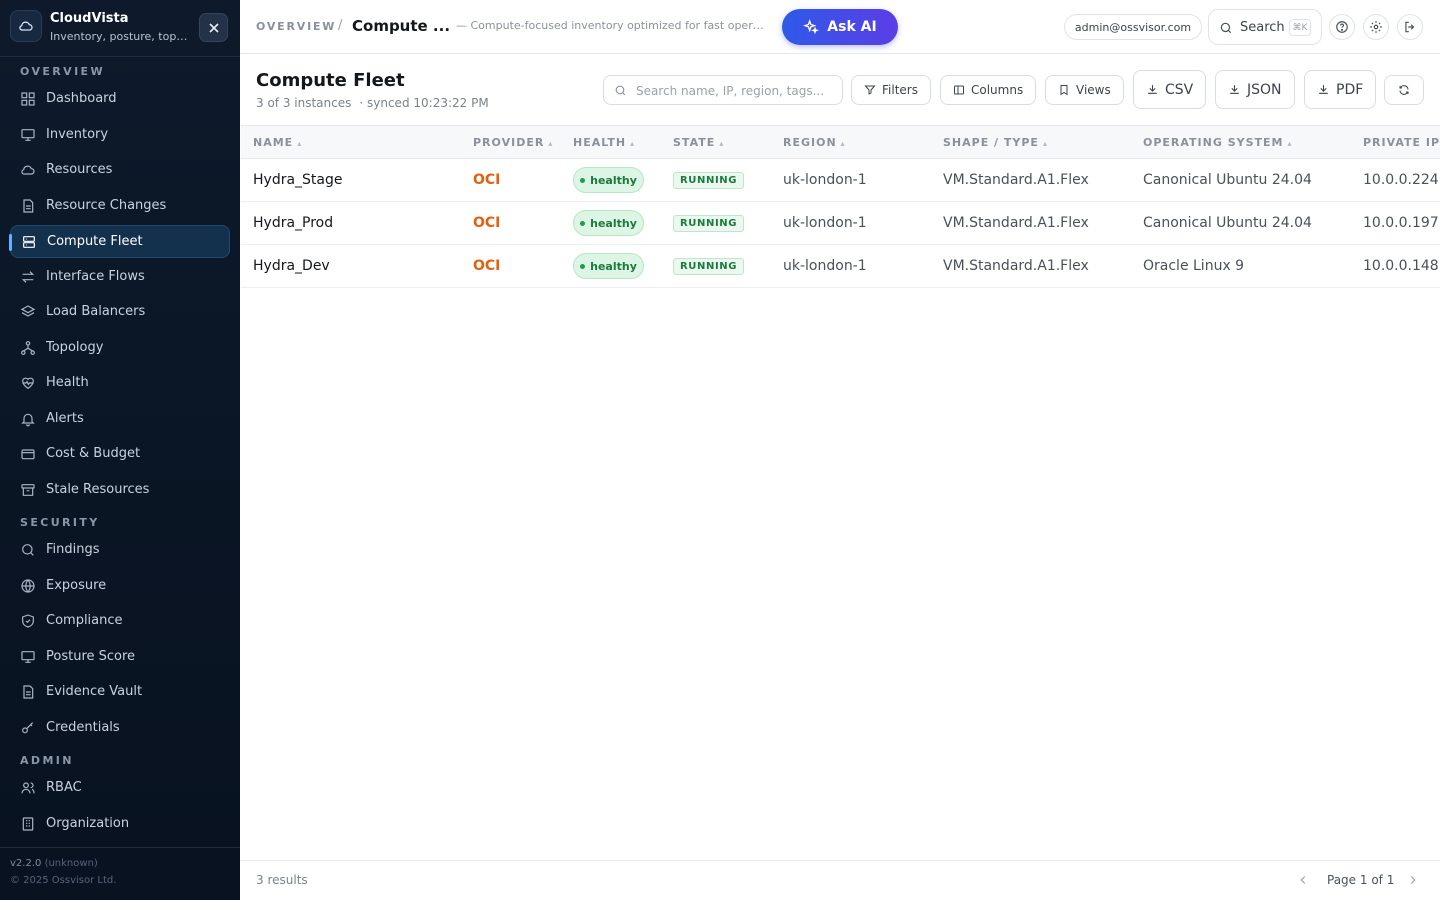  Describe the element at coordinates (28, 788) in the screenshot. I see `users-icon` at that location.